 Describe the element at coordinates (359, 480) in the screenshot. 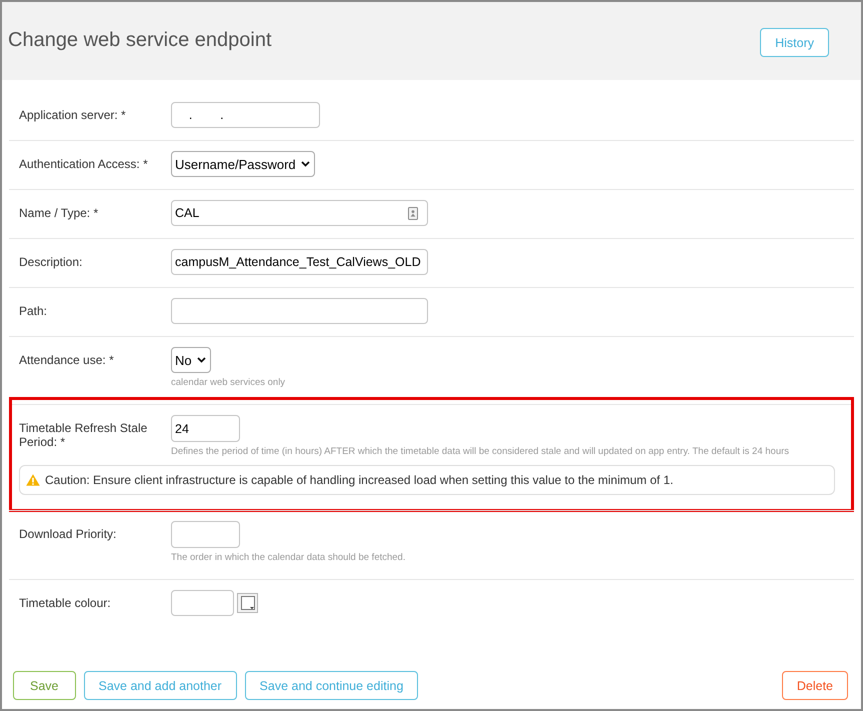

I see `caution-text: Caution: Ensure client infrastructure is capable of handling increased load when setting this value to the minimum of 1.` at that location.